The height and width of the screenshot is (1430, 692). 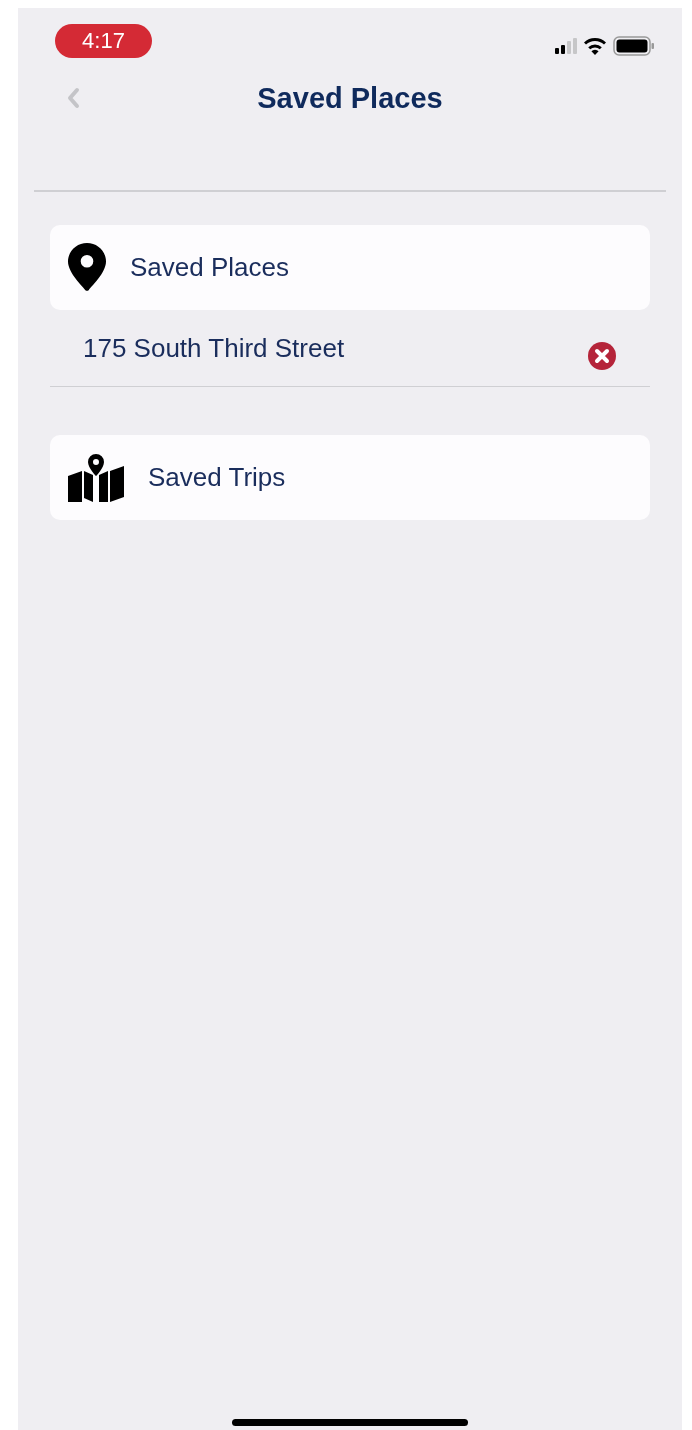 I want to click on location-pin-icon, so click(x=87, y=267).